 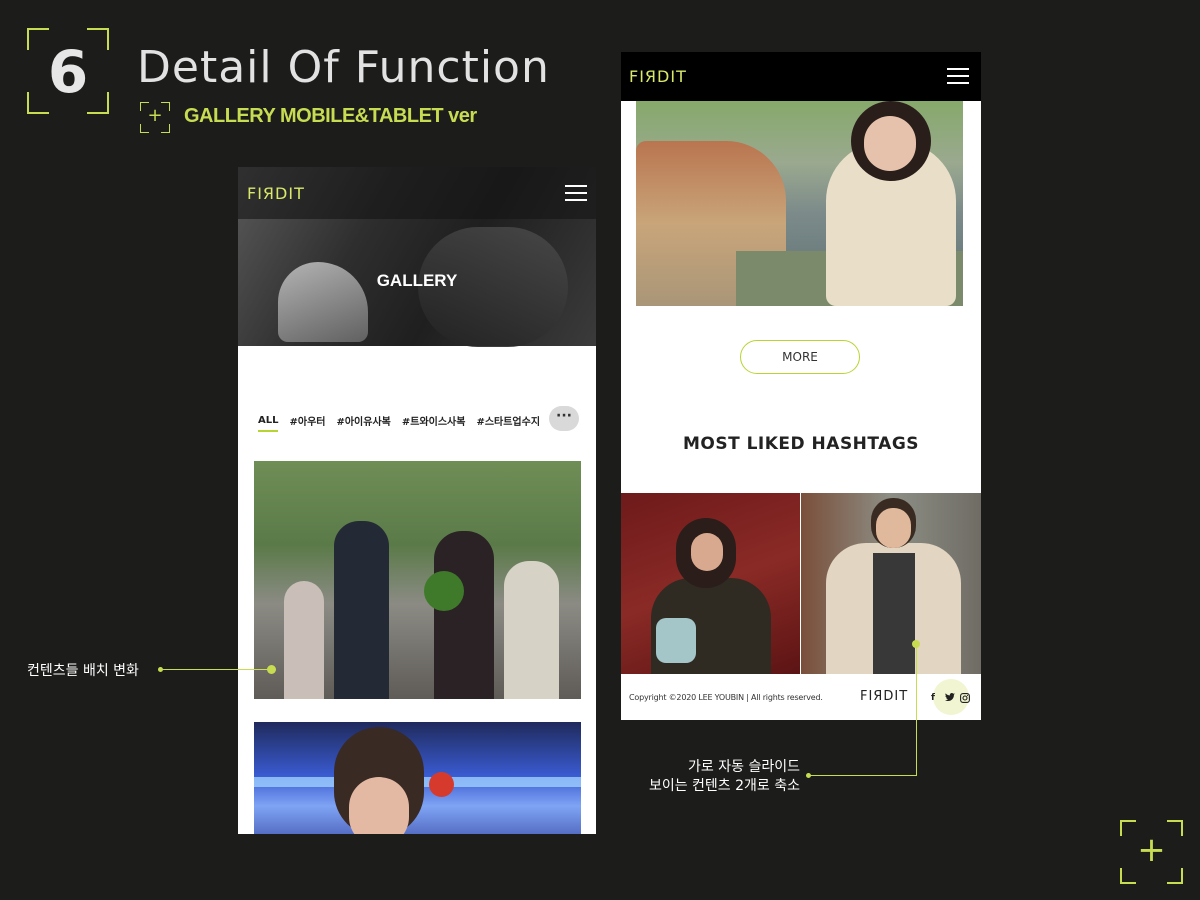 I want to click on tab-startup-suzy: #스타트업수지, so click(x=508, y=422).